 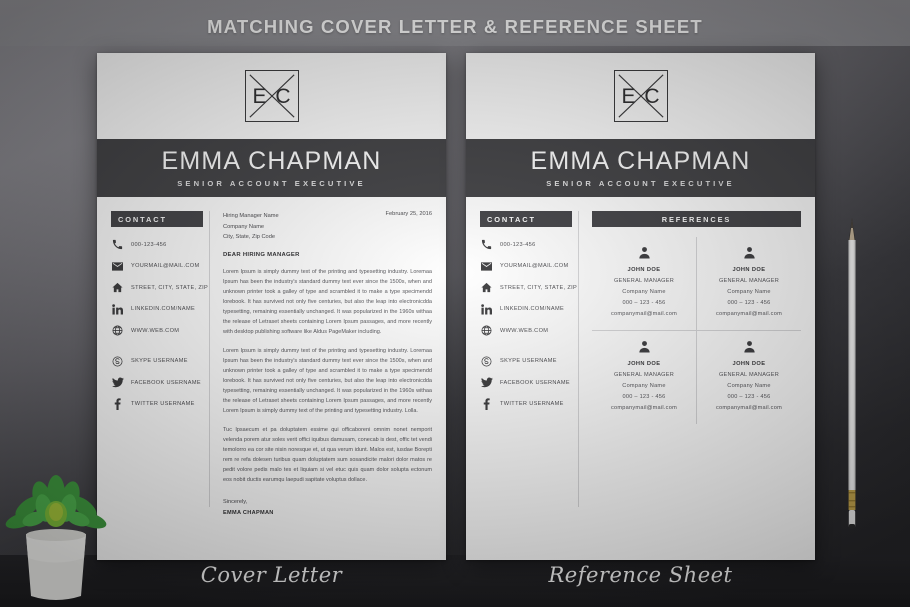 What do you see at coordinates (244, 226) in the screenshot?
I see `recipient-line-2: Company Name` at bounding box center [244, 226].